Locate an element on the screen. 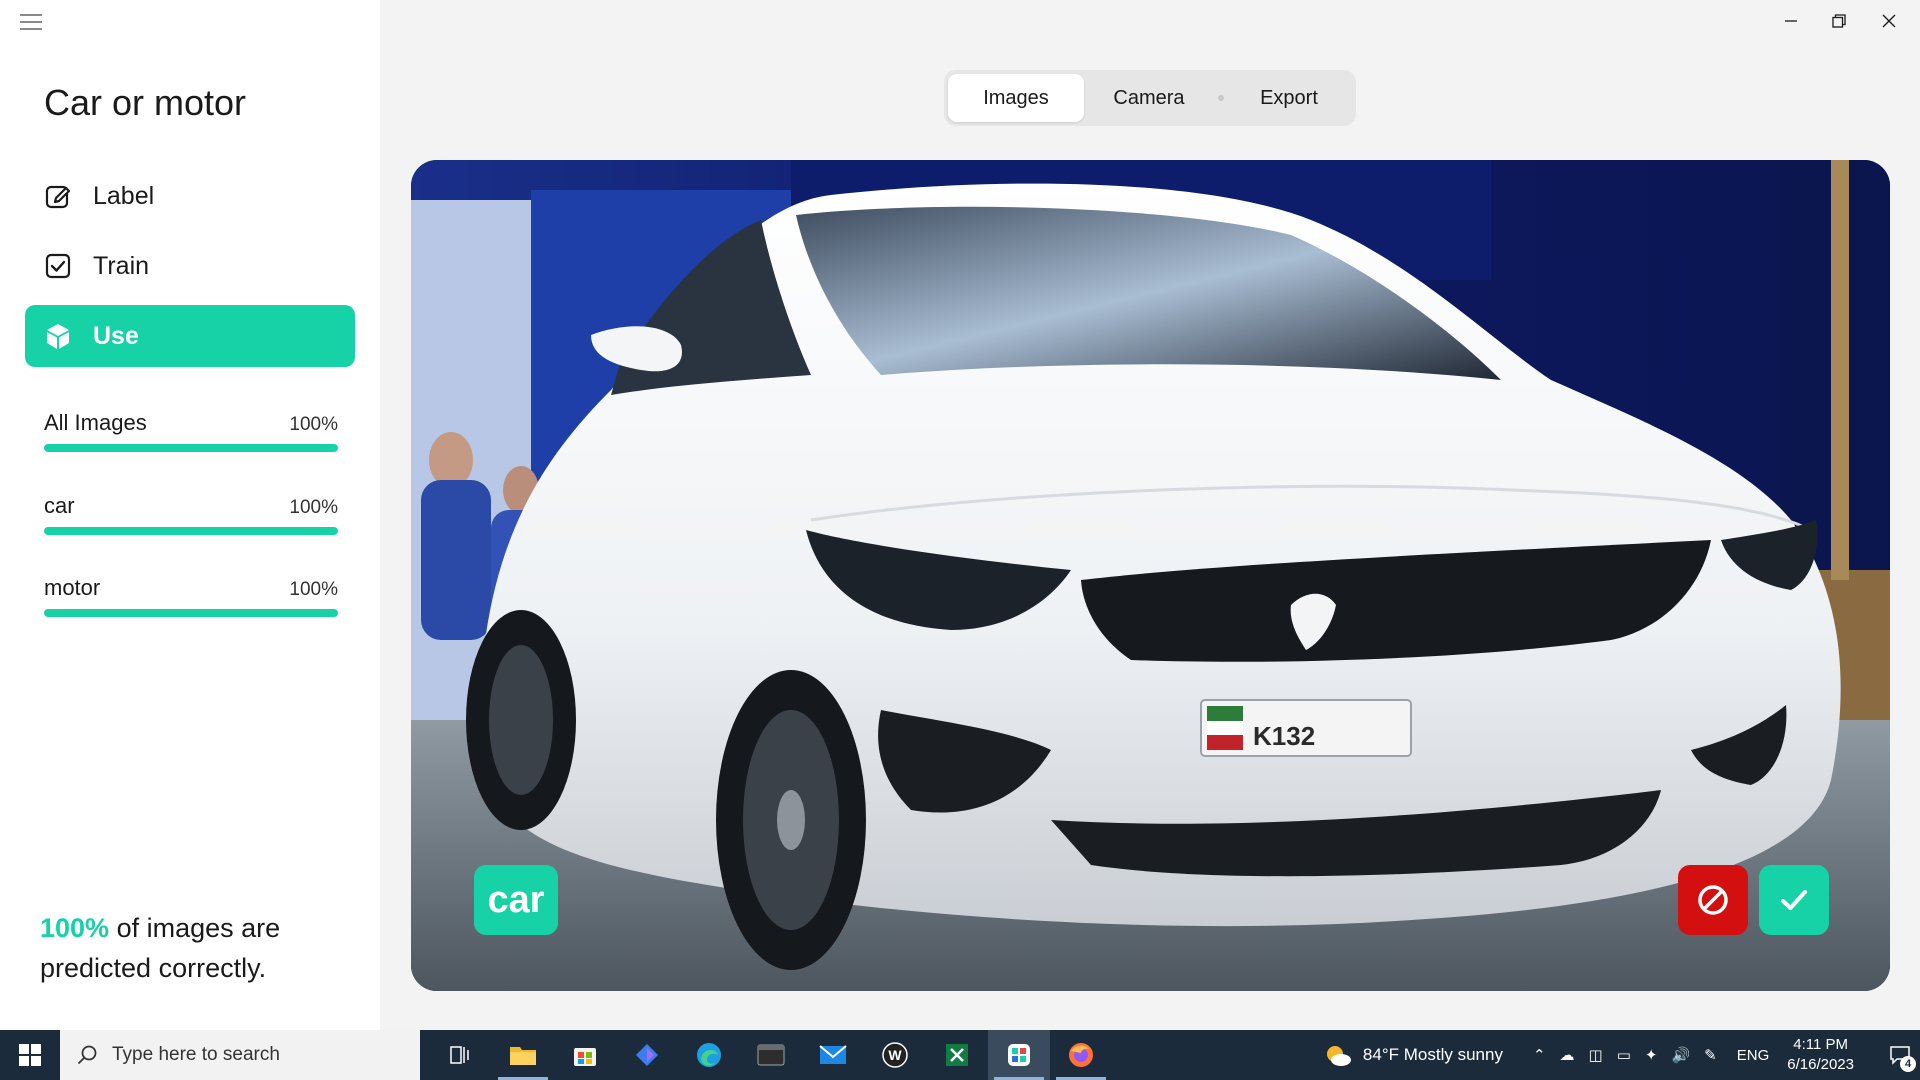 The width and height of the screenshot is (1920, 1080). nav-item-use-text: Use is located at coordinates (116, 335).